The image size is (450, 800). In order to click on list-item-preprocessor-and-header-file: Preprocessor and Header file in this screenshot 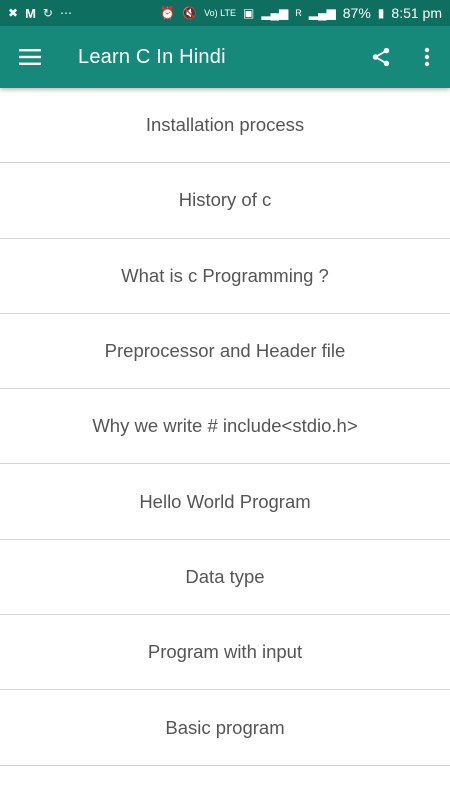, I will do `click(225, 352)`.